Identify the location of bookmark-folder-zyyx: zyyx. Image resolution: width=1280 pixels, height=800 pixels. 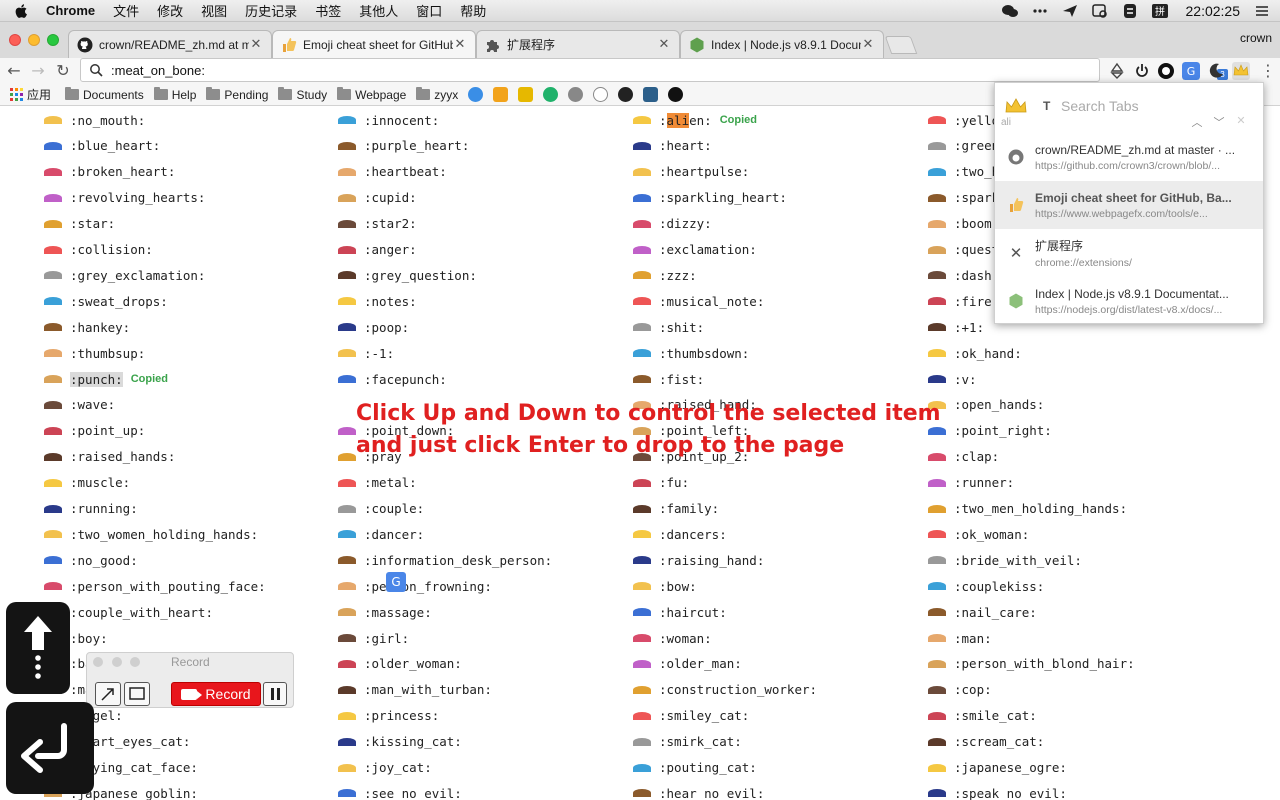
(437, 94).